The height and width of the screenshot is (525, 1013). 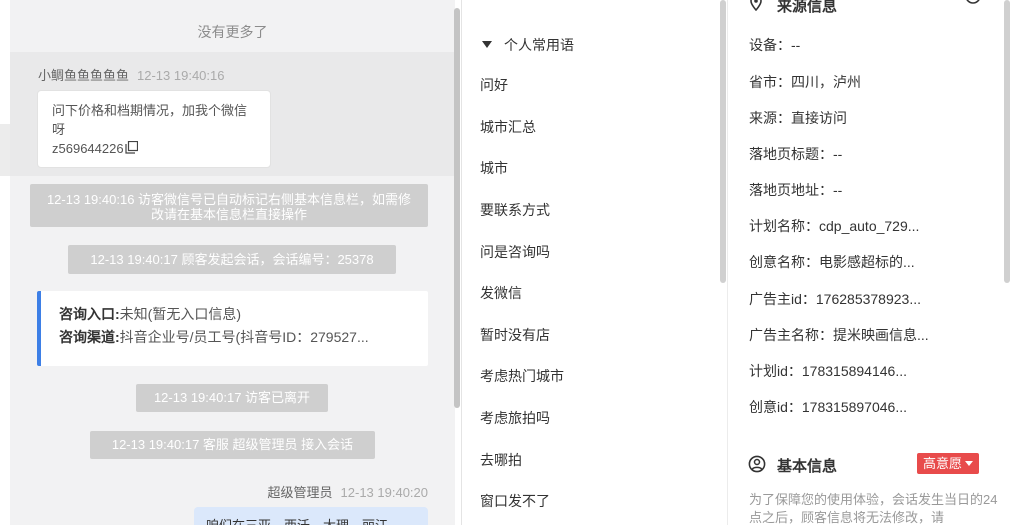 I want to click on visitor-nickname: 小鲷鱼鱼鱼鱼鱼, so click(x=84, y=75).